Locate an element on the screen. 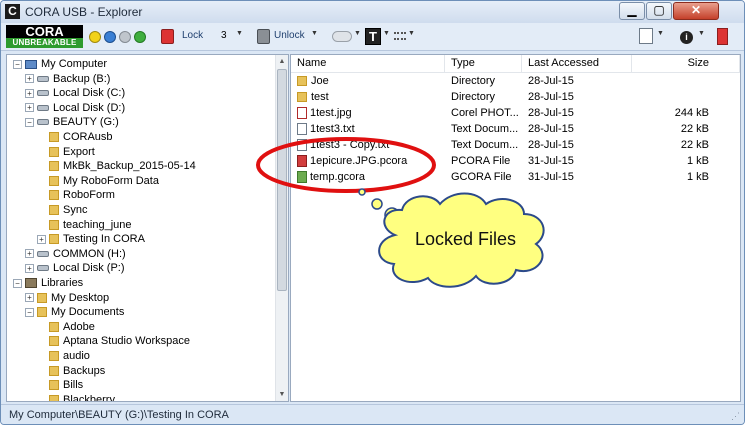  tree-item: CORAusb is located at coordinates (75, 137).